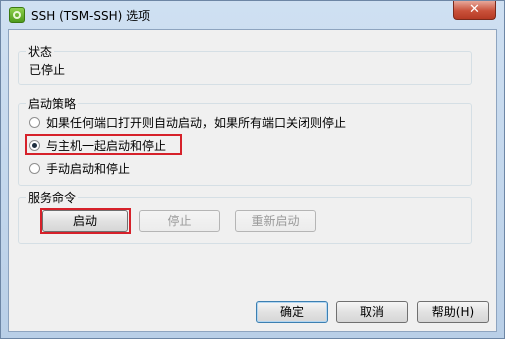  I want to click on radio-button-manual, so click(34, 168).